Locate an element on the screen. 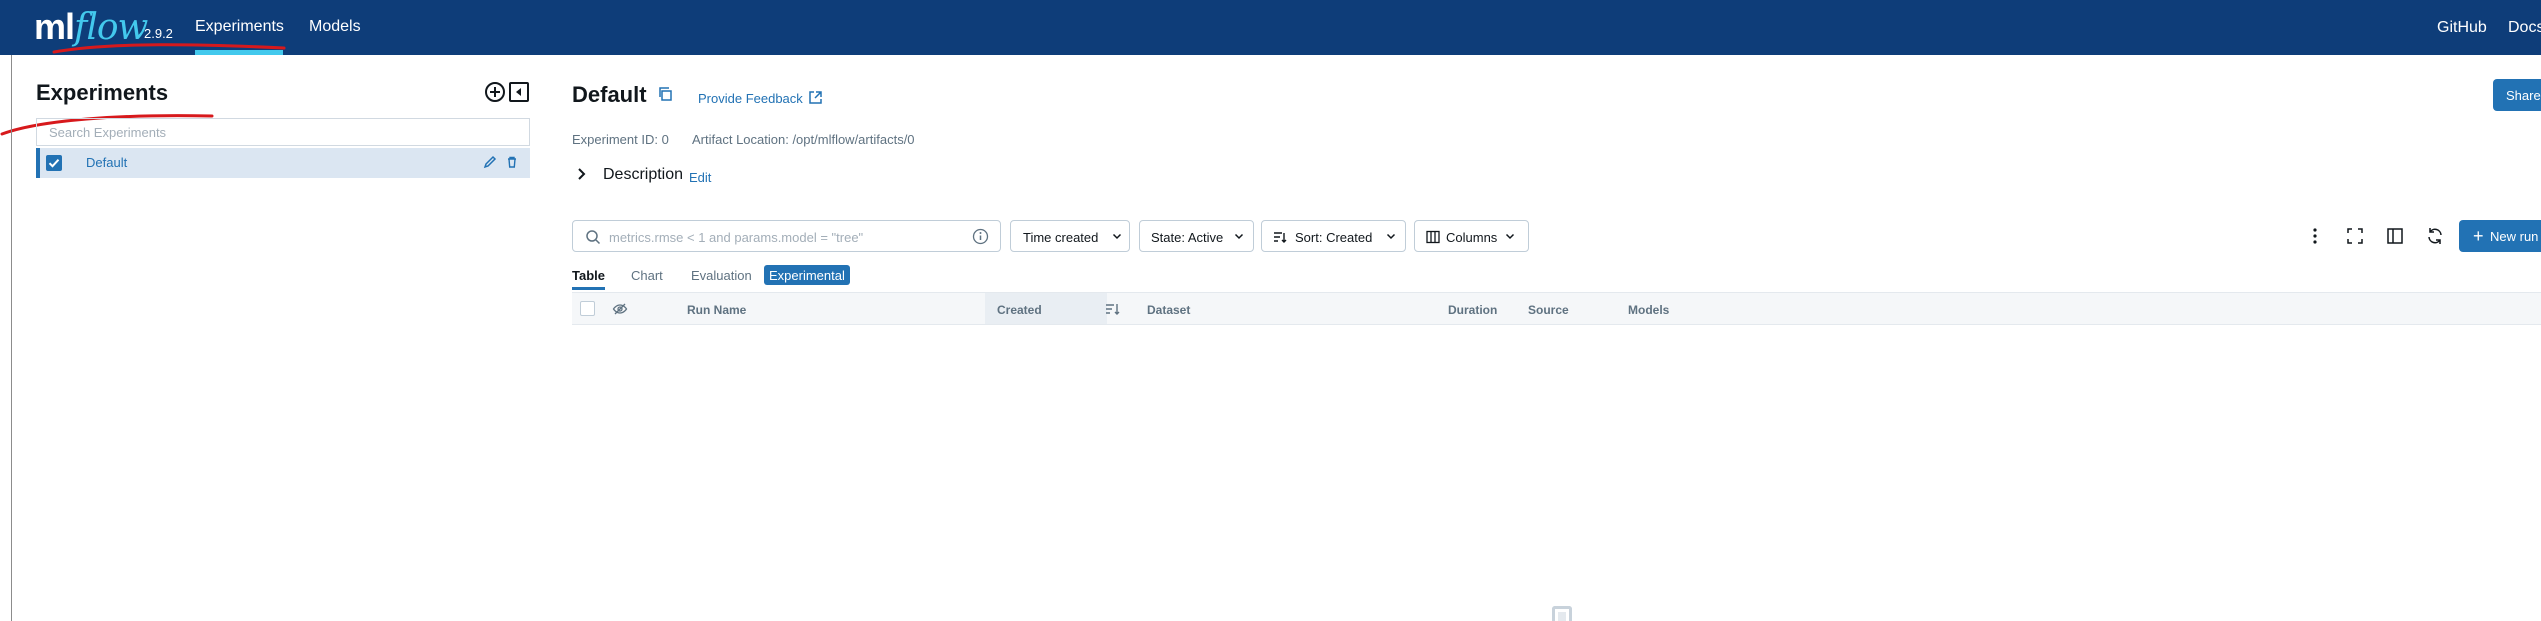 The height and width of the screenshot is (621, 2541). time-created-dropdown: Time created is located at coordinates (1070, 236).